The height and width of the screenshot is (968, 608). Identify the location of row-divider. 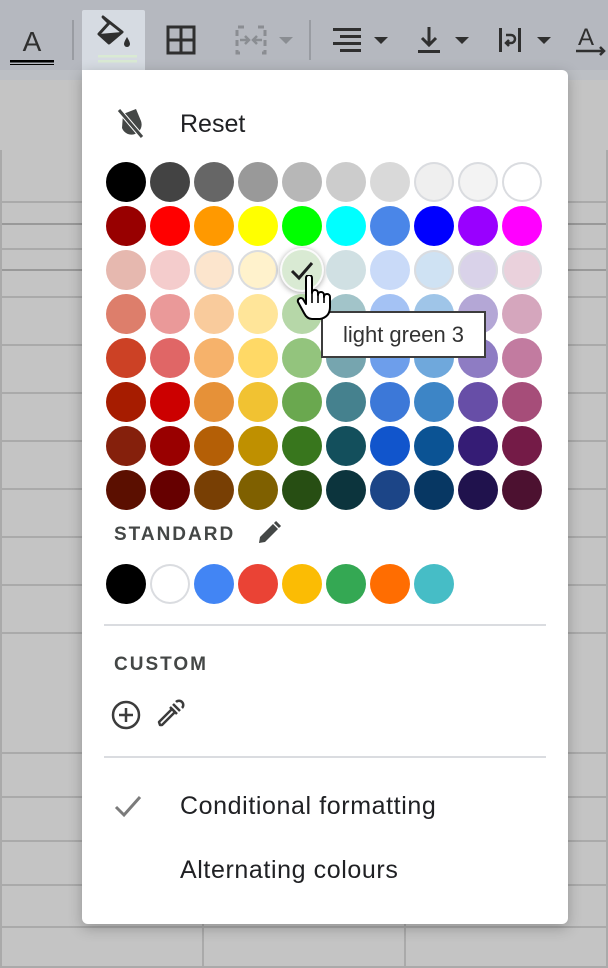
(304, 927).